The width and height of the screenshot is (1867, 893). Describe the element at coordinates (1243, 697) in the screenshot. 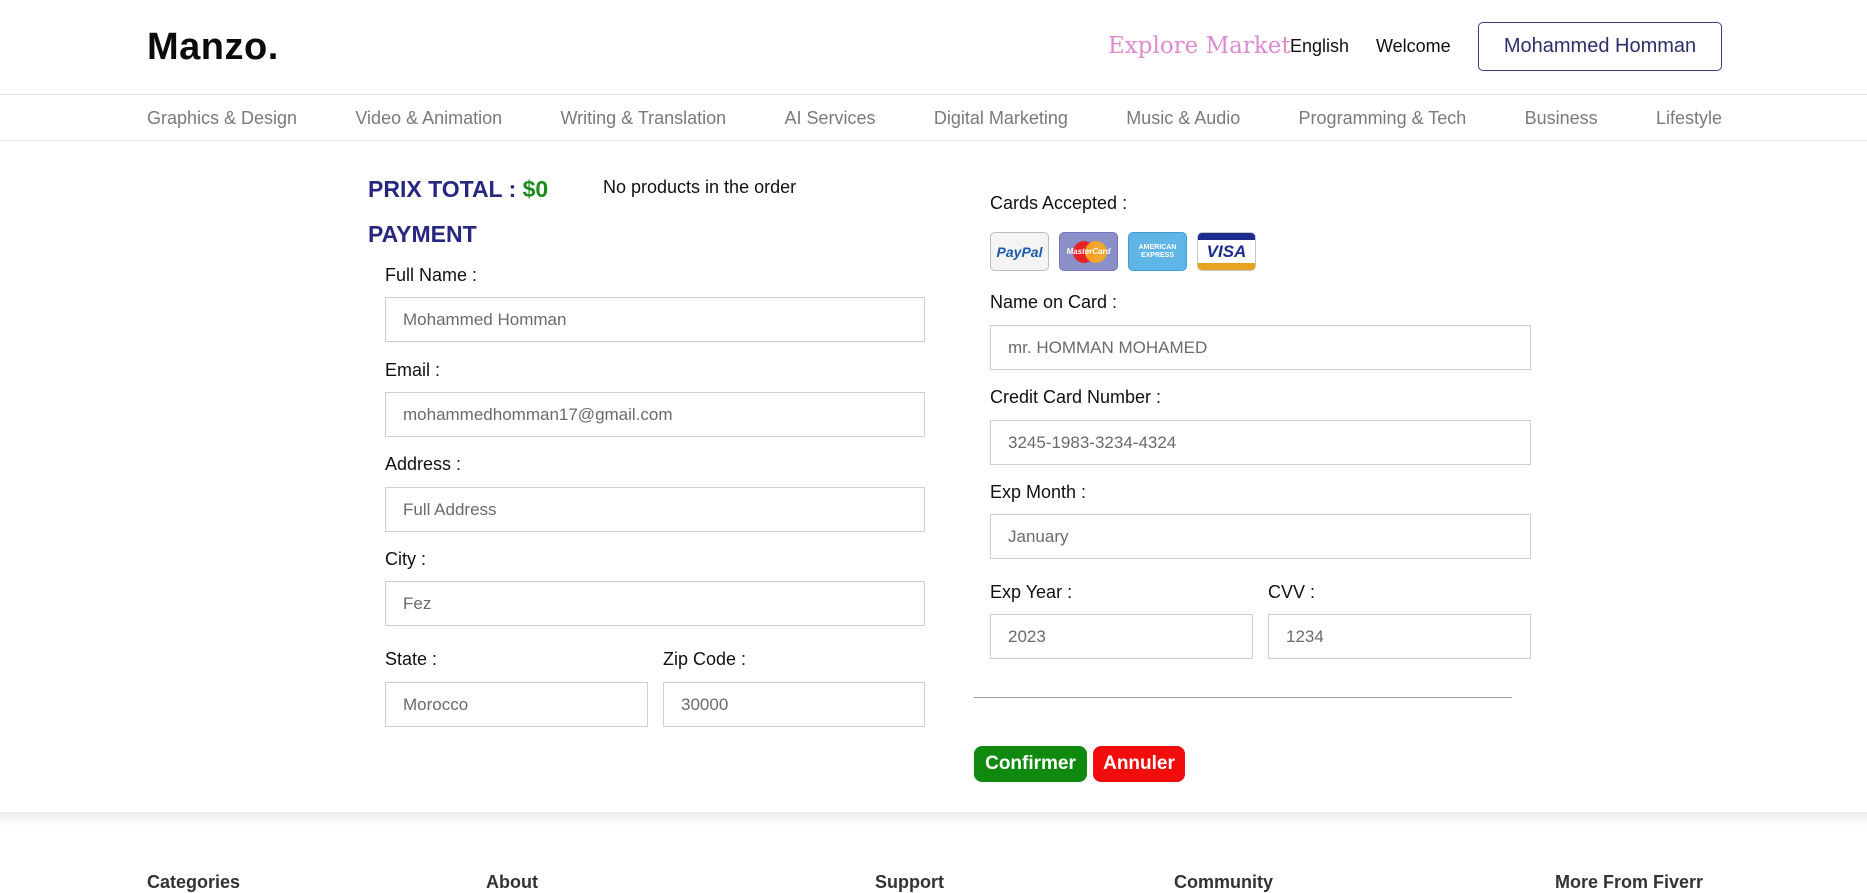

I see `form-divider` at that location.